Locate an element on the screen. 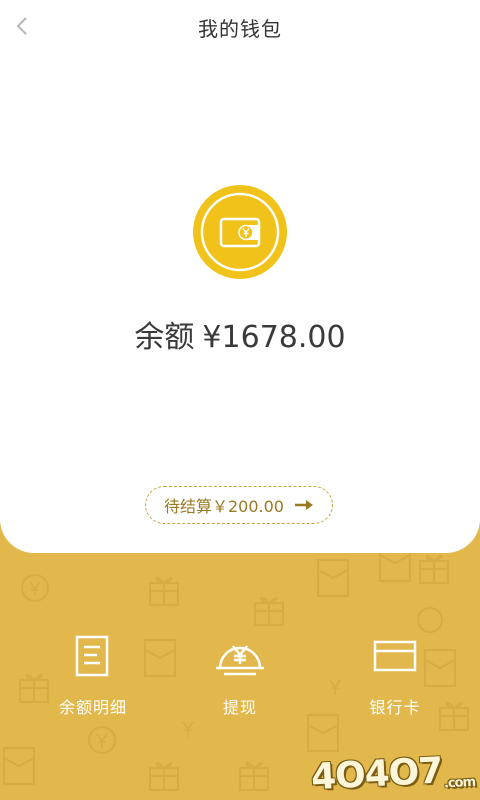 The image size is (480, 800). balance-detail-label: 余额明细 is located at coordinates (92, 707).